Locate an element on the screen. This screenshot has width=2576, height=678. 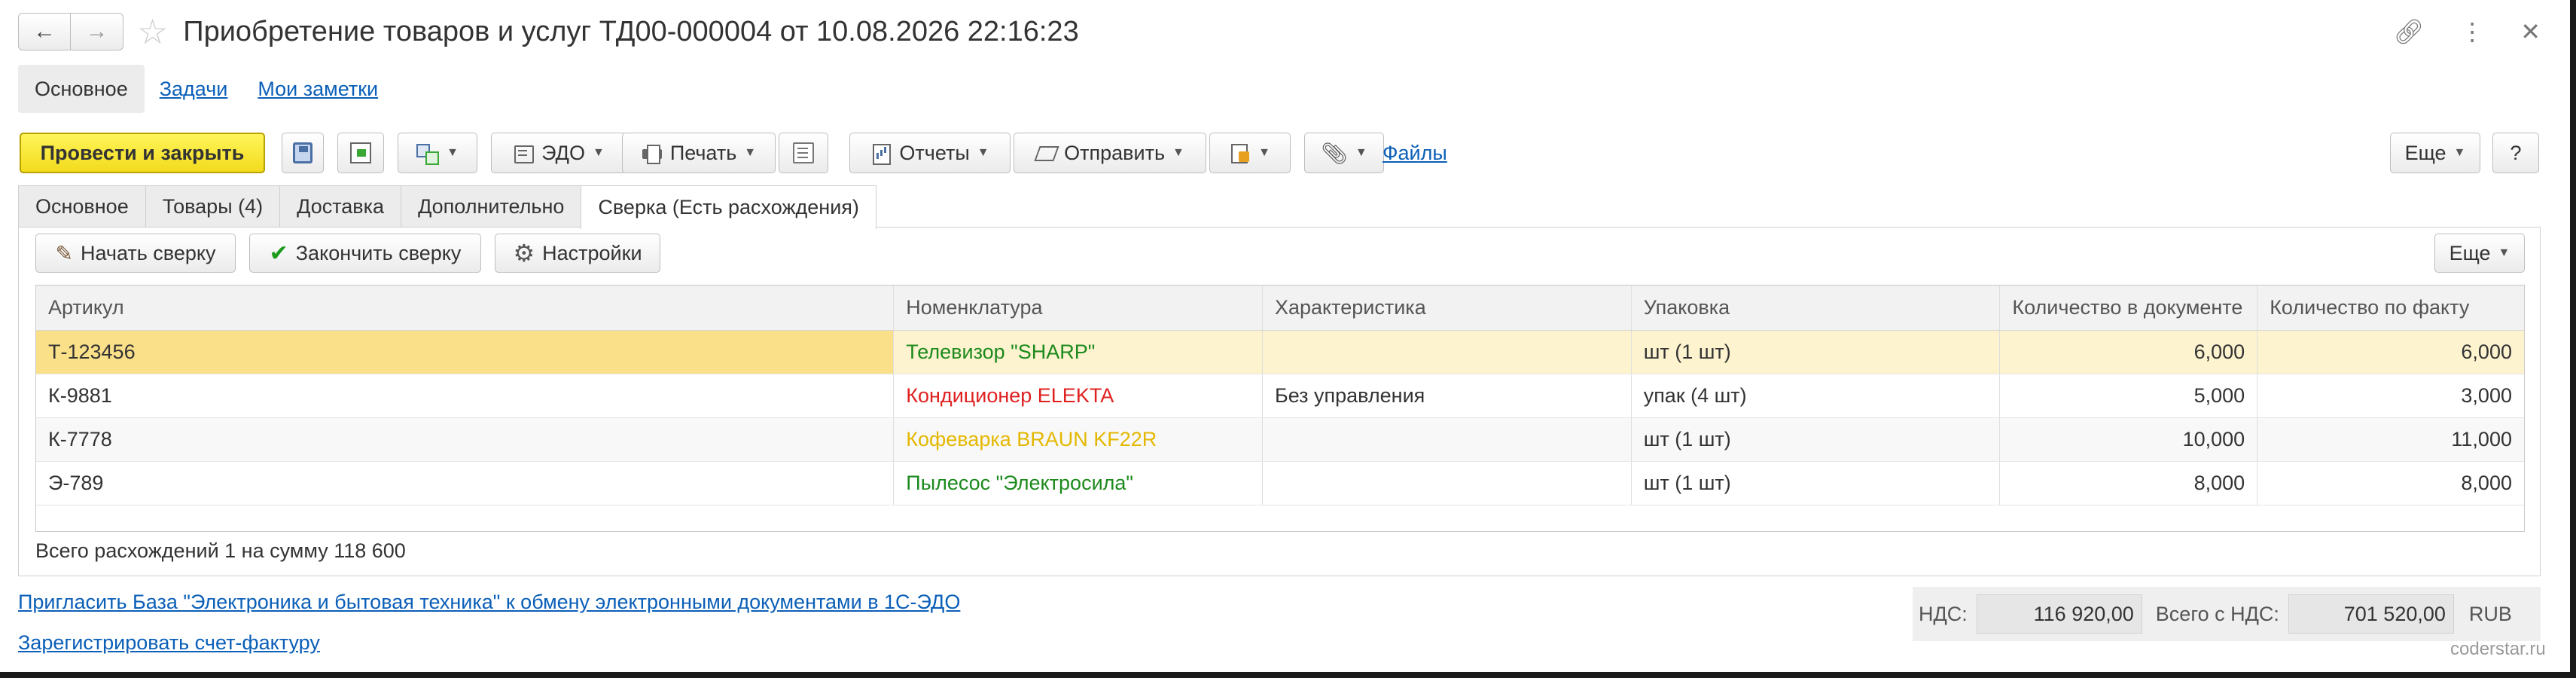
link-icon: 🔗︎ is located at coordinates (2409, 31).